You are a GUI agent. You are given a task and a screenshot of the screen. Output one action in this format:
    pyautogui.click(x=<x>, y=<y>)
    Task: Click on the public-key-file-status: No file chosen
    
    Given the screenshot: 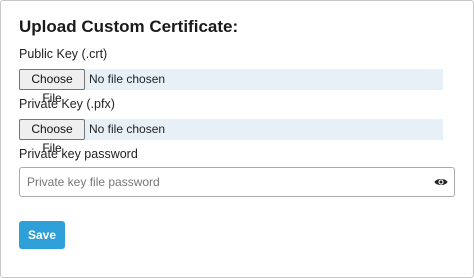 What is the action you would take?
    pyautogui.click(x=127, y=79)
    